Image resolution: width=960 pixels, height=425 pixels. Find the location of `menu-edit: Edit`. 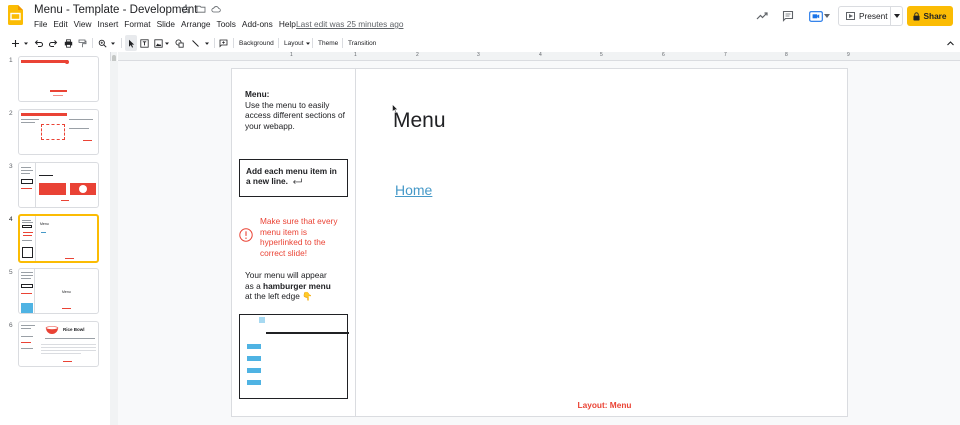

menu-edit: Edit is located at coordinates (60, 24).